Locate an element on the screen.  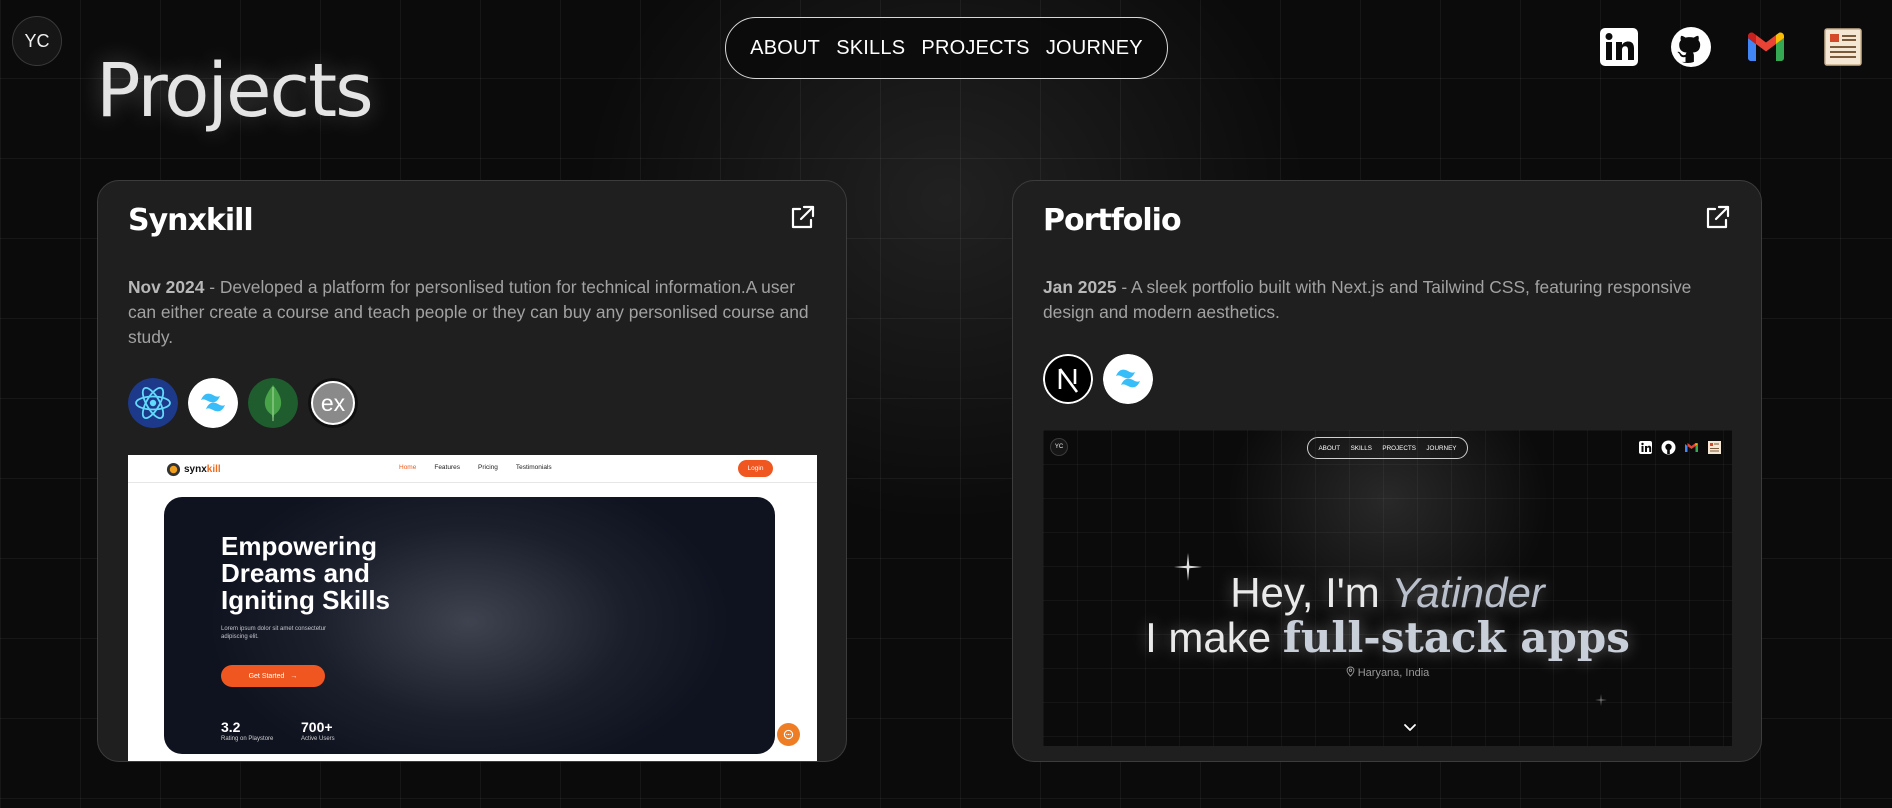
preview-nav-testimonials: Testimonials is located at coordinates (533, 467).